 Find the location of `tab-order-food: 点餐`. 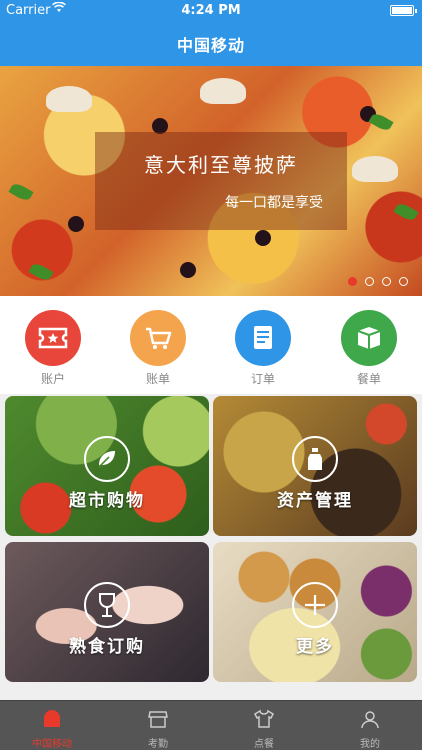

tab-order-food: 点餐 is located at coordinates (264, 729).